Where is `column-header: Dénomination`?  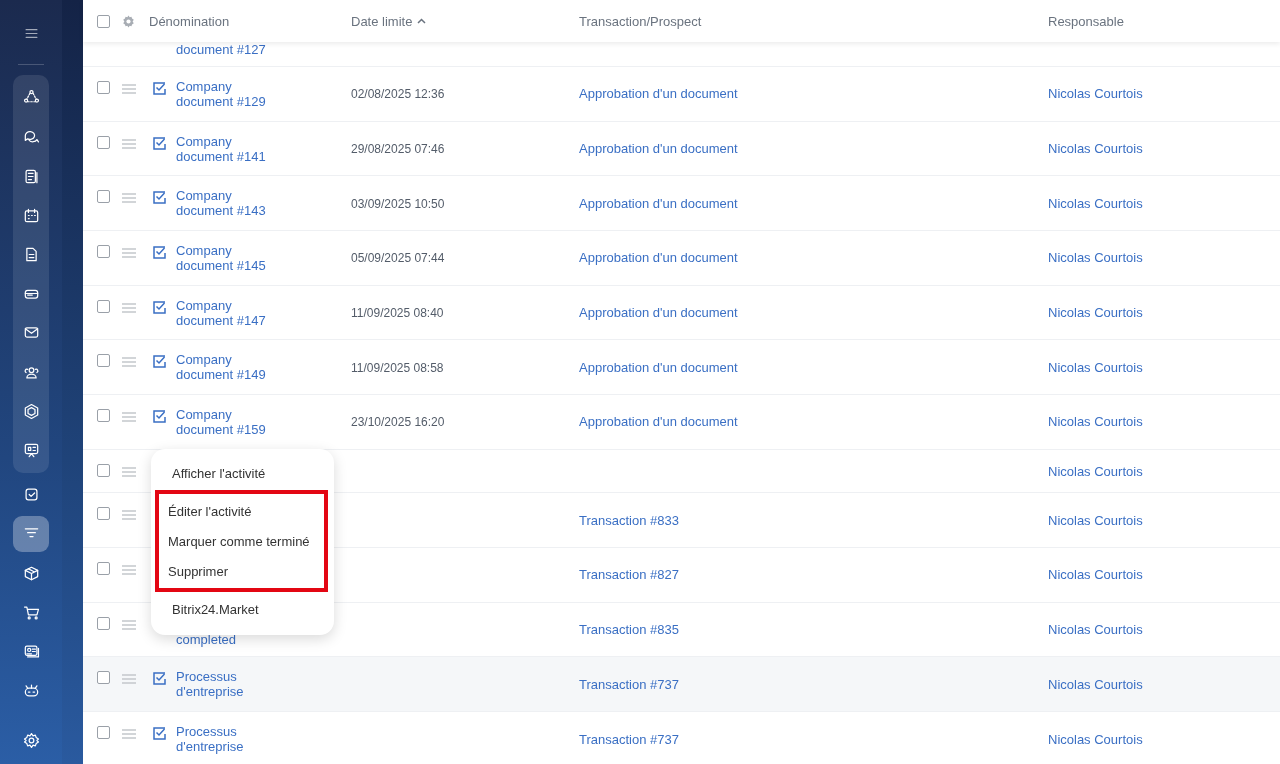
column-header: Dénomination is located at coordinates (189, 21).